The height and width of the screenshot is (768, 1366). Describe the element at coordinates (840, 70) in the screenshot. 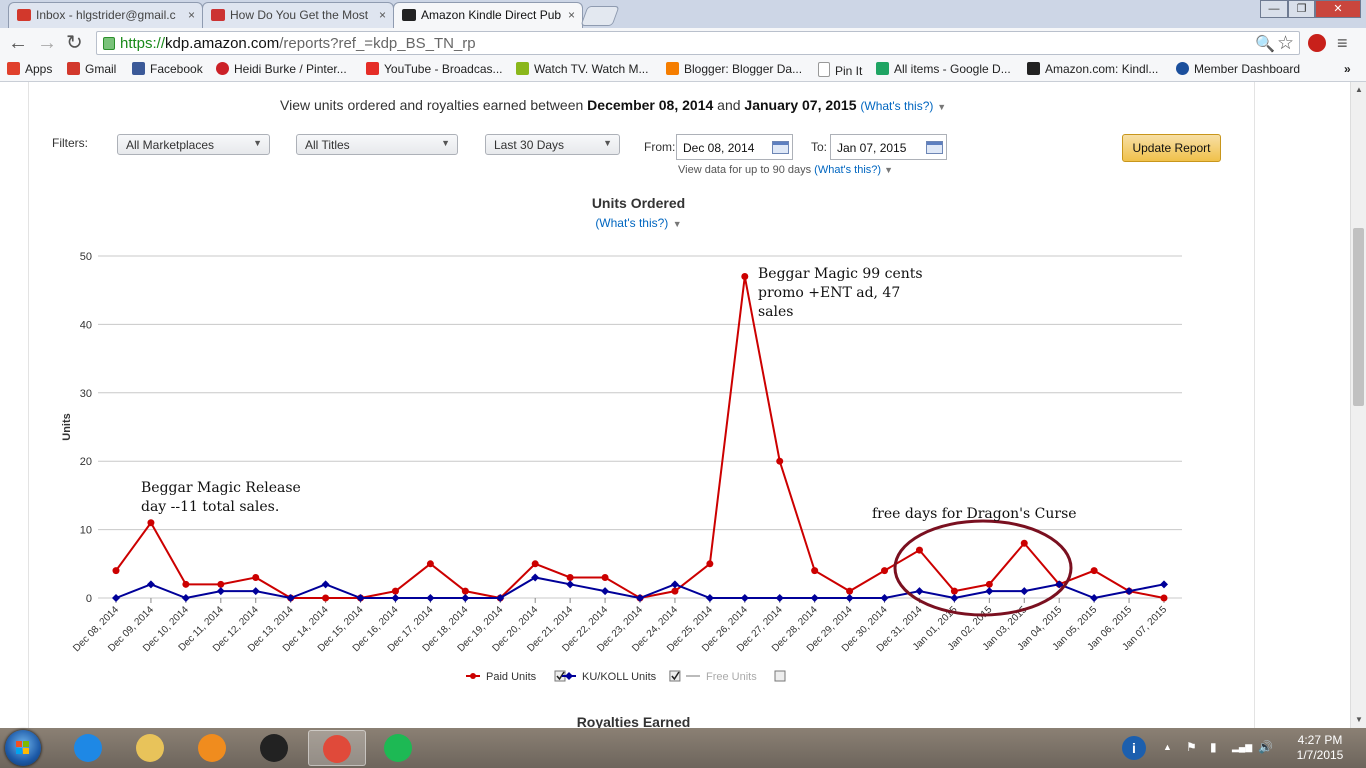

I see `bookmark-pin-it: Pin It` at that location.